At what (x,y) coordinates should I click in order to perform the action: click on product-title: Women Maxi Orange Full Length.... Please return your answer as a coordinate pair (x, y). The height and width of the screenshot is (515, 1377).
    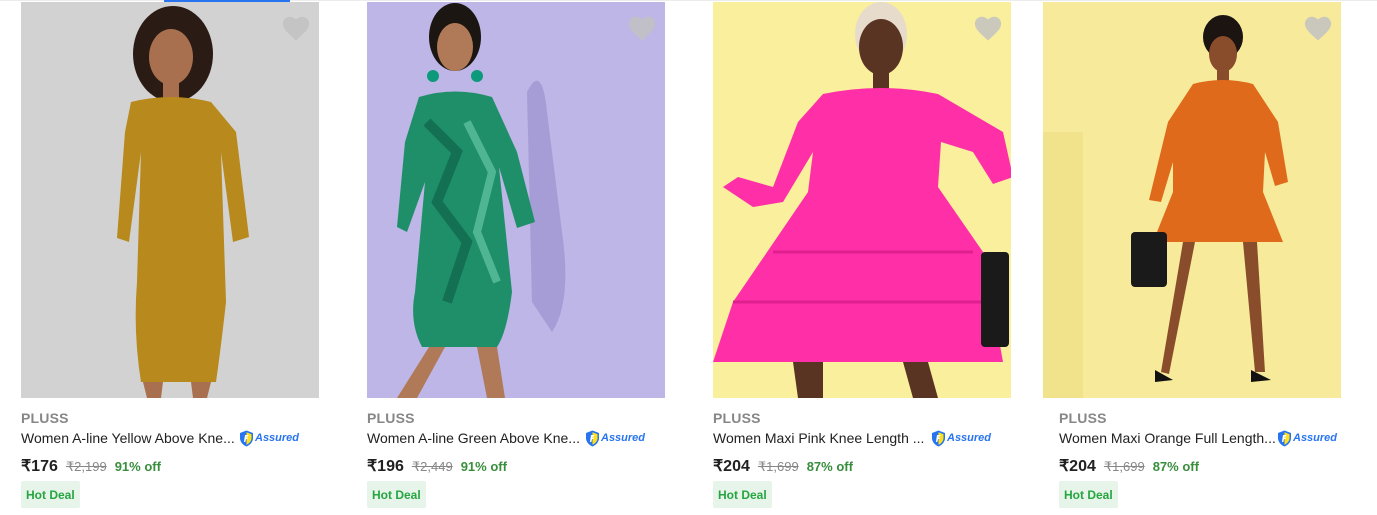
    Looking at the image, I should click on (1167, 438).